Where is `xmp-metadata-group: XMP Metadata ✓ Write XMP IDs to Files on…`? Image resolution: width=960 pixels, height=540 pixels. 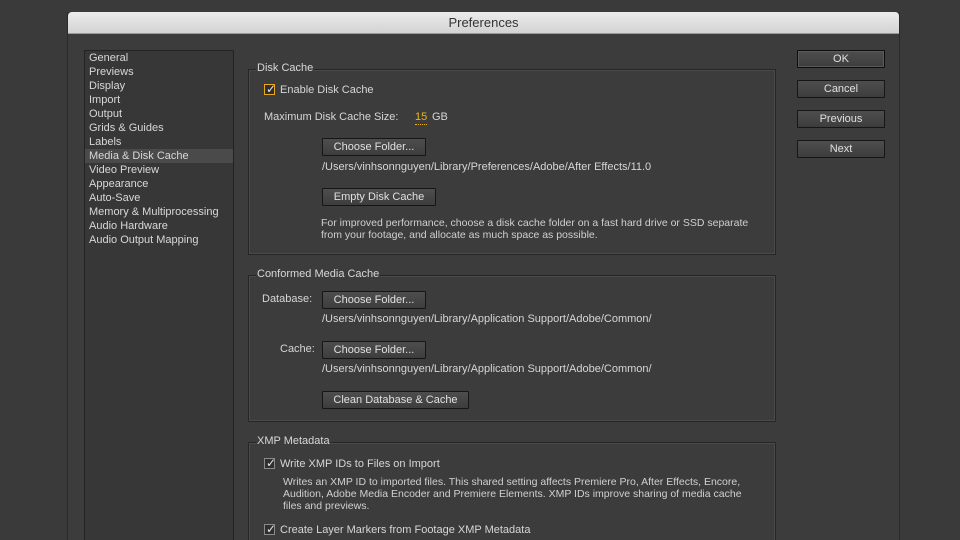 xmp-metadata-group: XMP Metadata ✓ Write XMP IDs to Files on… is located at coordinates (512, 487).